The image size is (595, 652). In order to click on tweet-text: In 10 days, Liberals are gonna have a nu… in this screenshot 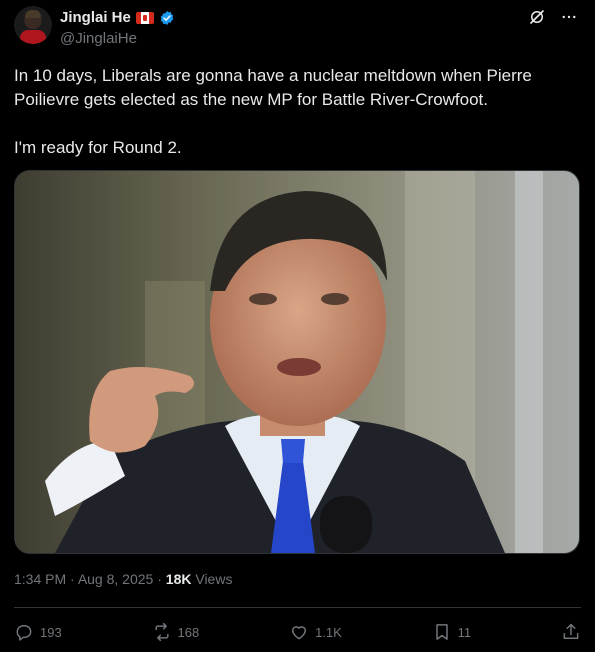, I will do `click(294, 112)`.